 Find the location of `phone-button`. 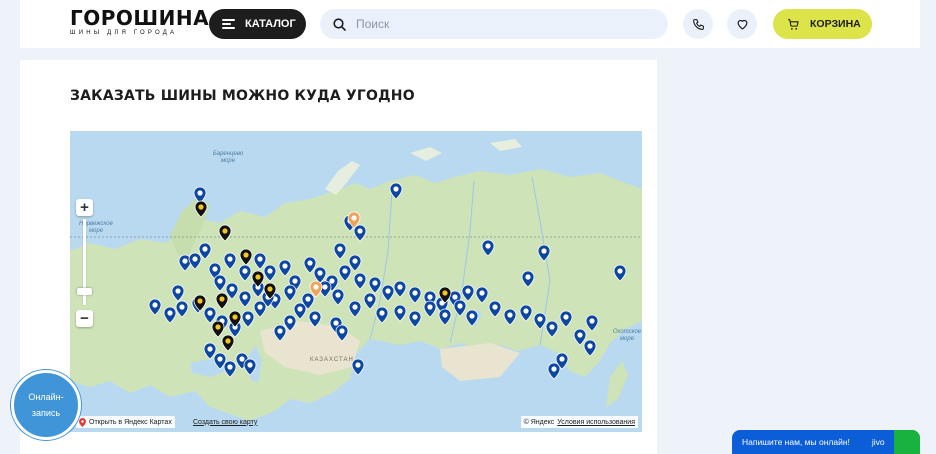

phone-button is located at coordinates (698, 24).